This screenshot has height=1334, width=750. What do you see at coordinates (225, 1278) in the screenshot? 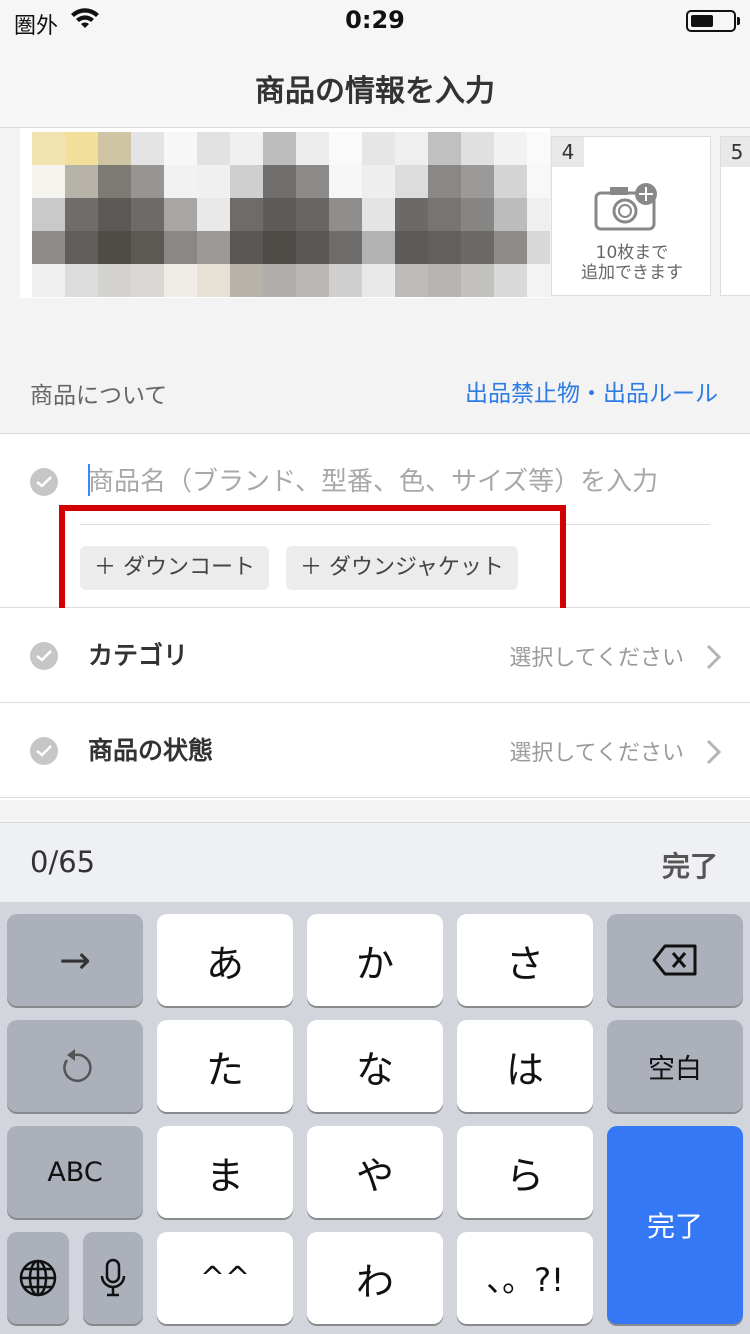
I see `emoticon-key: ^^` at bounding box center [225, 1278].